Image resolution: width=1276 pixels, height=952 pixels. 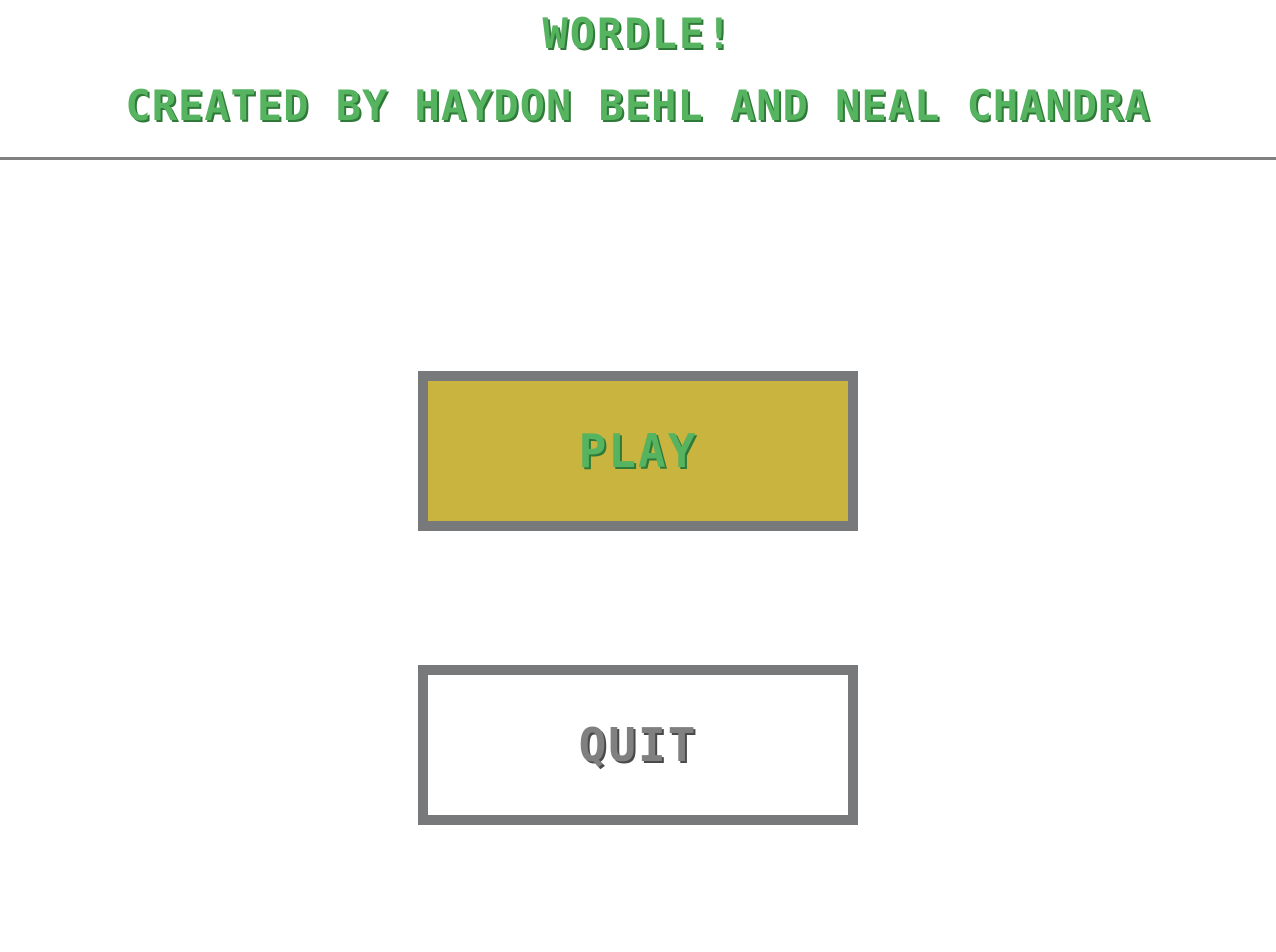 What do you see at coordinates (638, 105) in the screenshot?
I see `credits-subtitle: CREATED BY HAYDON BEHL AND NEAL CHANDRA` at bounding box center [638, 105].